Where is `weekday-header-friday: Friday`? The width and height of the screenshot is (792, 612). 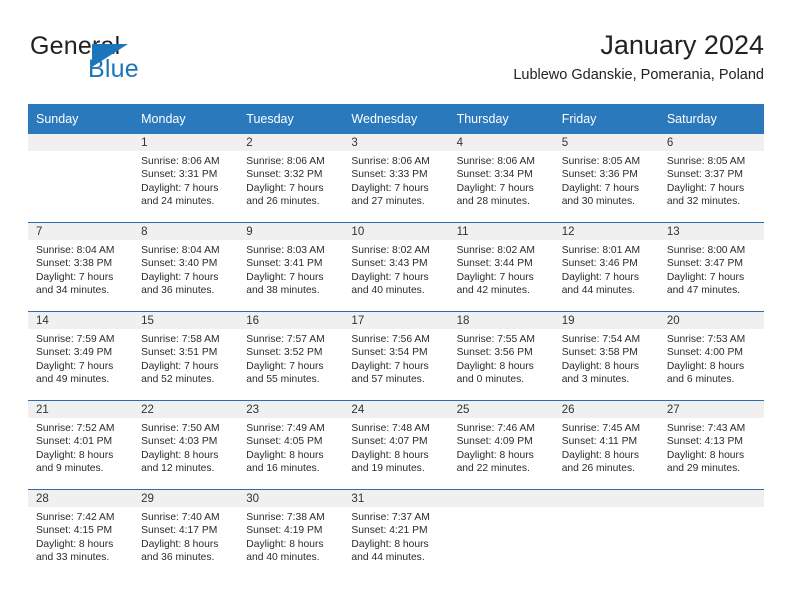
weekday-header-friday: Friday is located at coordinates (606, 119).